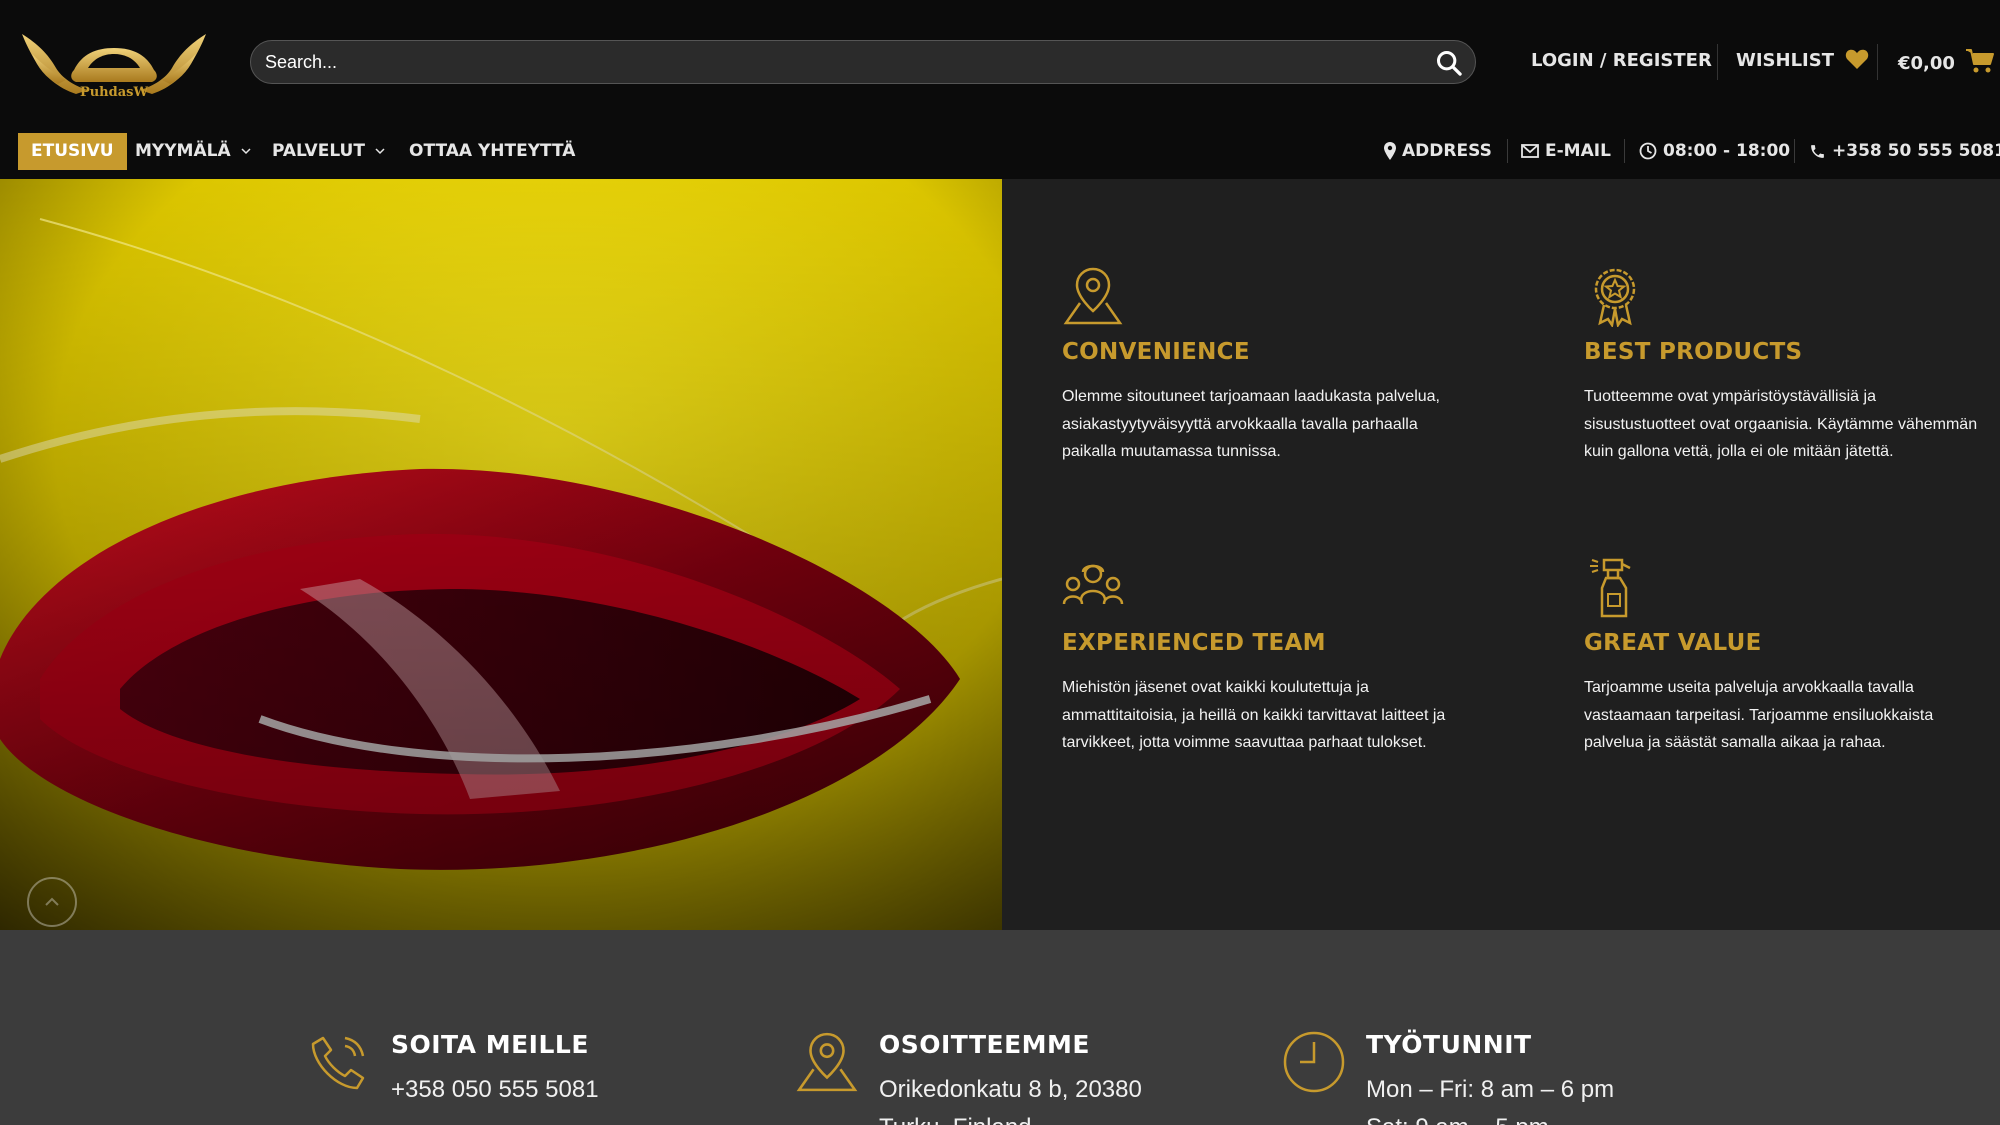  What do you see at coordinates (1615, 297) in the screenshot?
I see `award-medal-icon` at bounding box center [1615, 297].